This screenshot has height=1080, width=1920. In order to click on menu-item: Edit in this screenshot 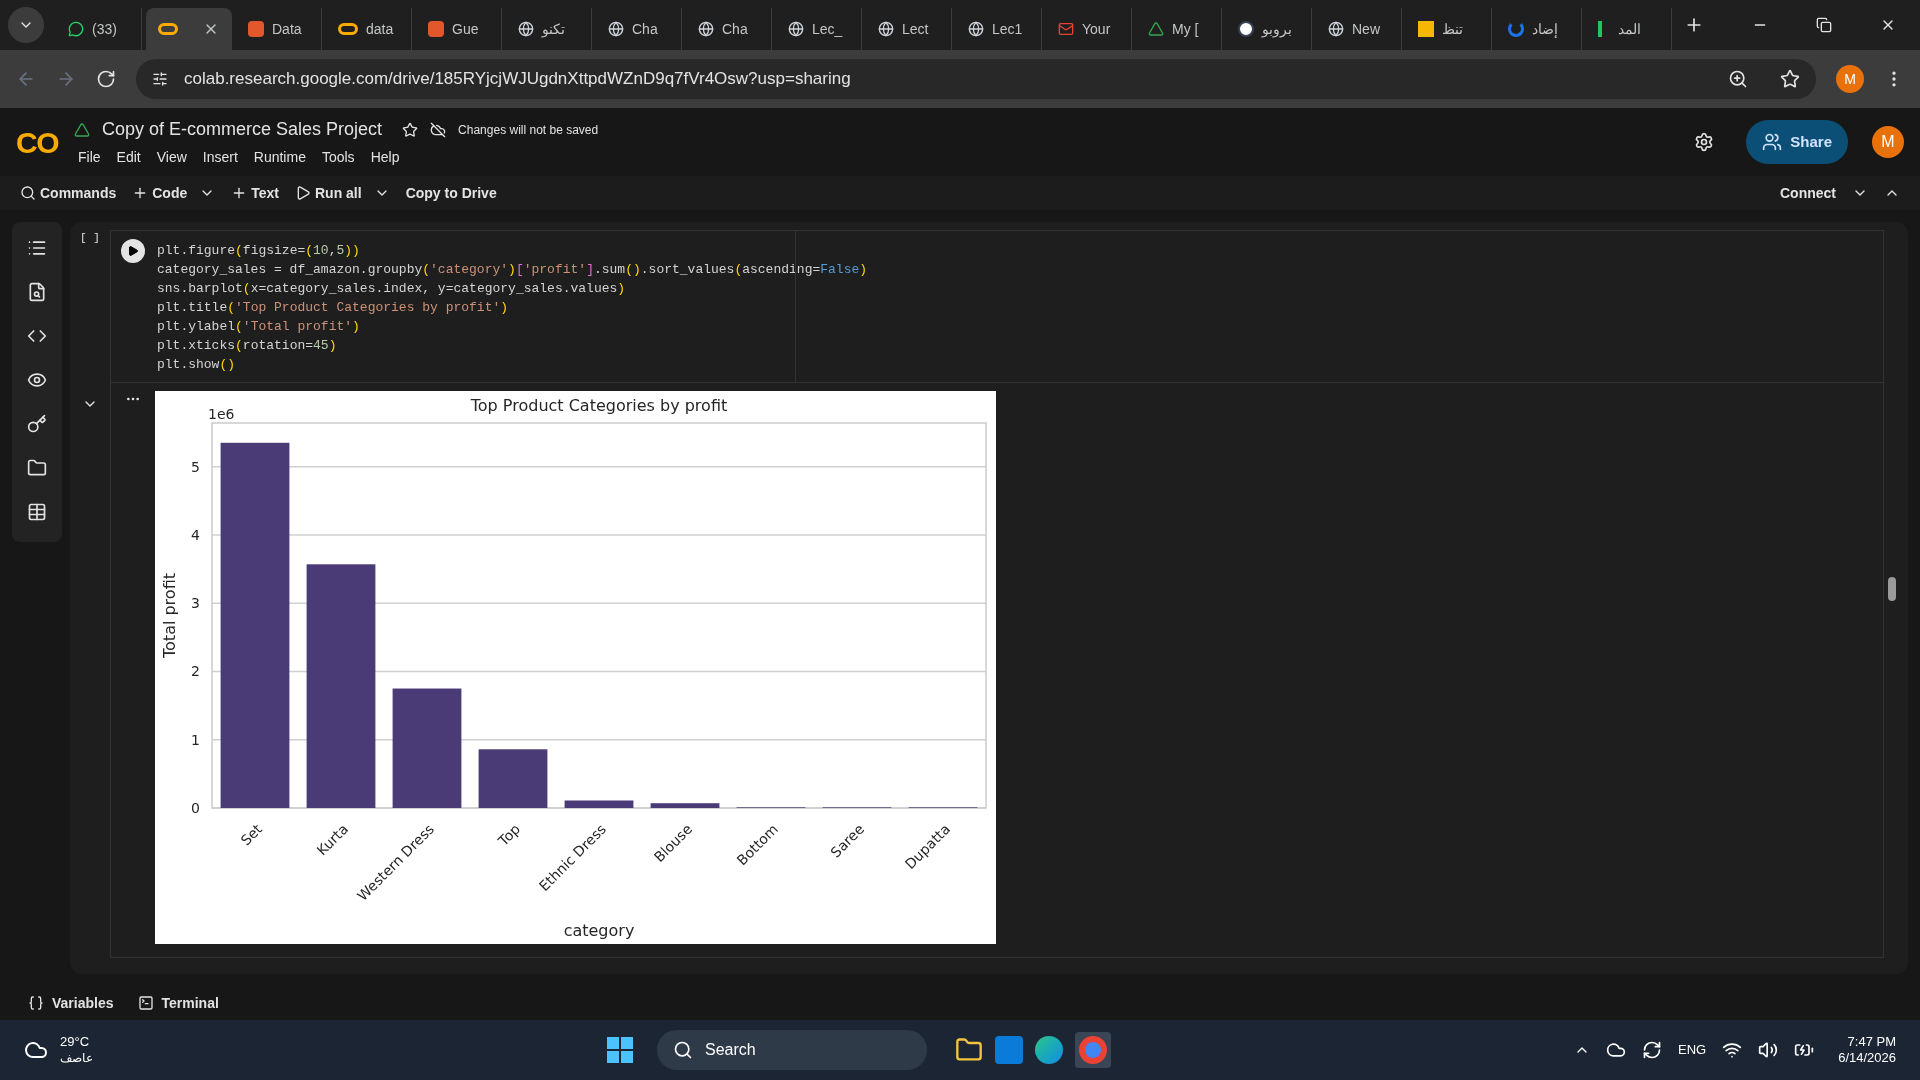, I will do `click(128, 157)`.